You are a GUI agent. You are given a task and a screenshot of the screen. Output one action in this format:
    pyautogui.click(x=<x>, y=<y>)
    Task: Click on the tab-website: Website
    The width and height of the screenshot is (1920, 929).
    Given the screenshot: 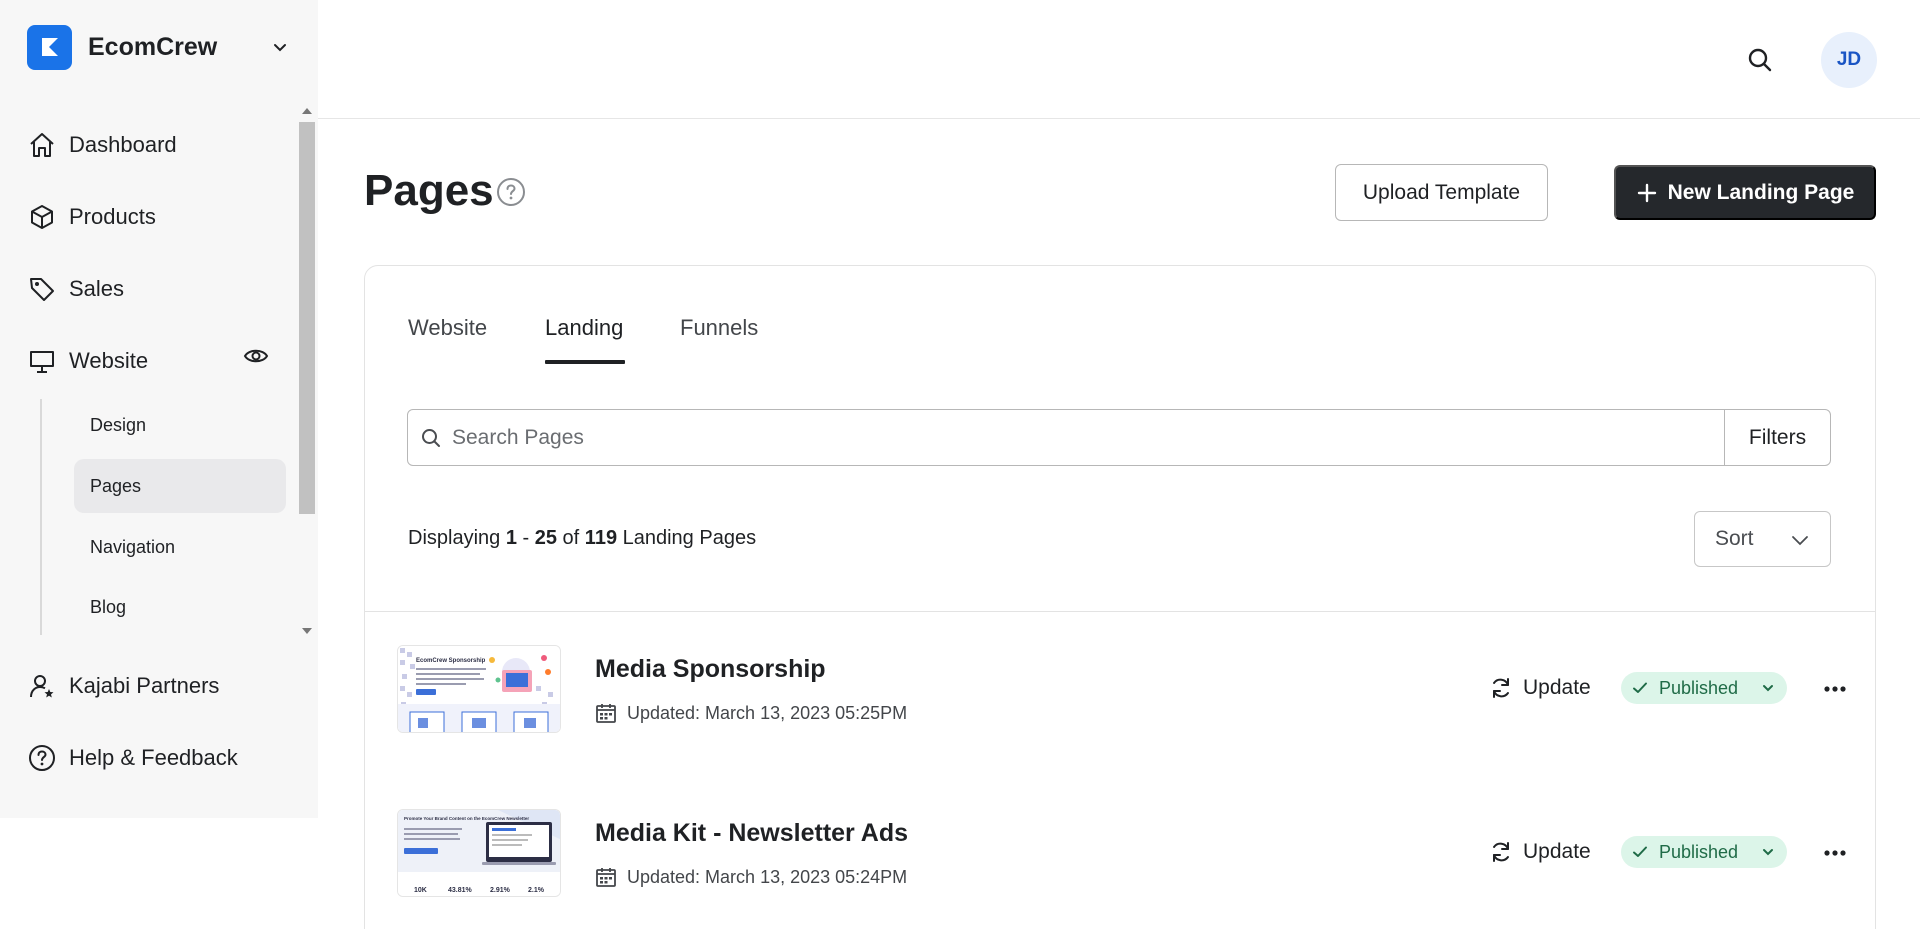 What is the action you would take?
    pyautogui.click(x=447, y=328)
    